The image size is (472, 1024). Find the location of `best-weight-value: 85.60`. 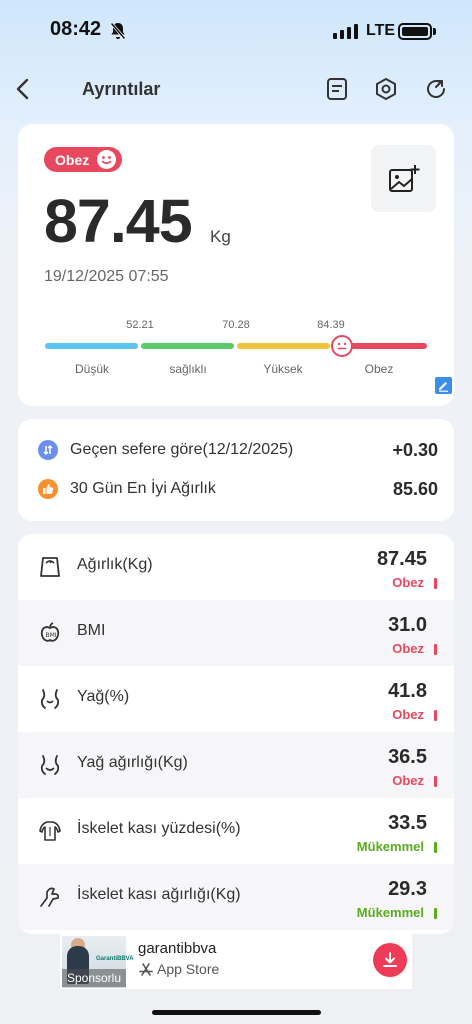

best-weight-value: 85.60 is located at coordinates (415, 488).